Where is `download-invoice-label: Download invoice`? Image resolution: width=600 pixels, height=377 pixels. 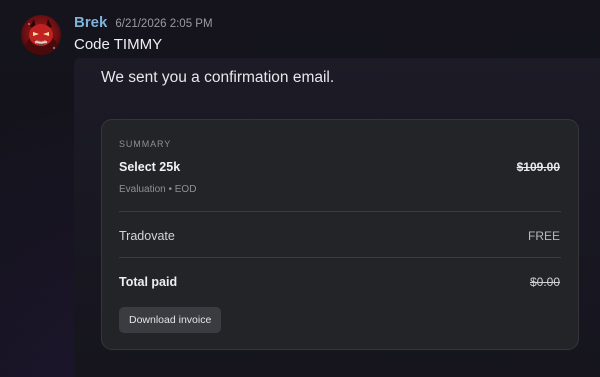
download-invoice-label: Download invoice is located at coordinates (170, 320).